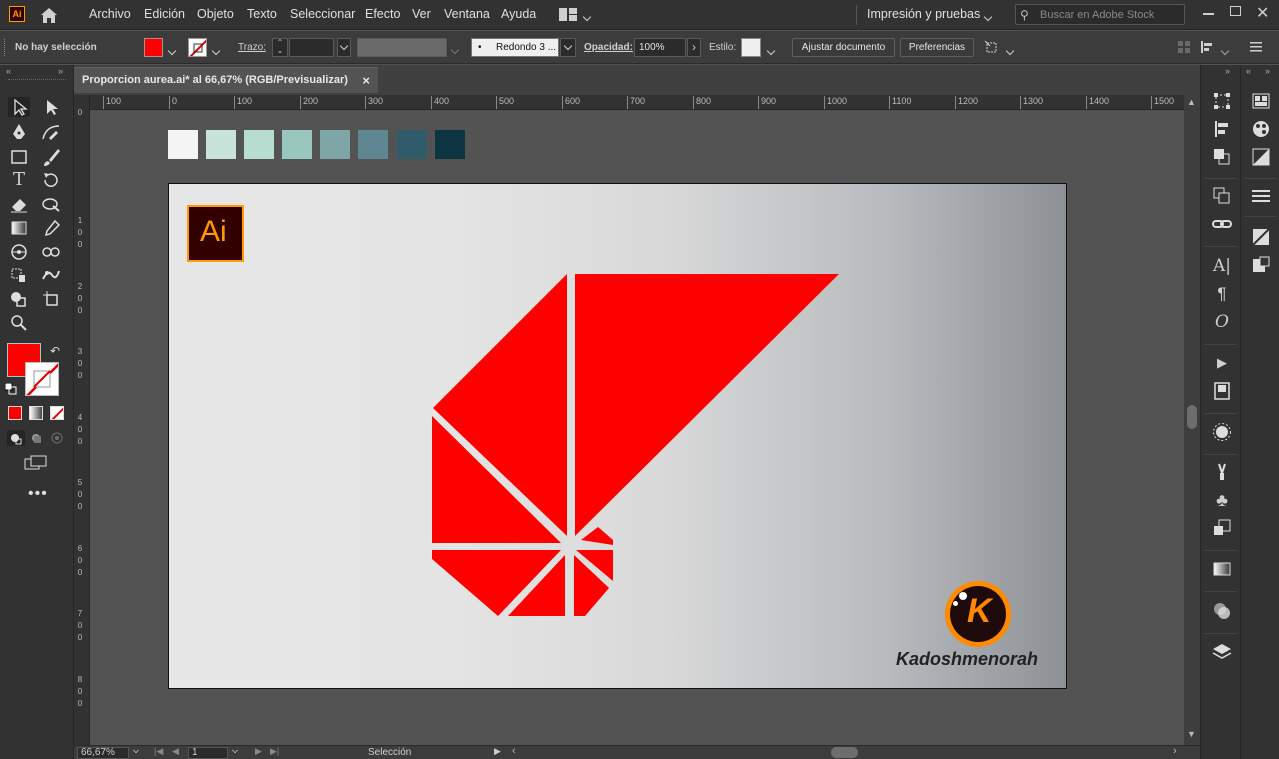  Describe the element at coordinates (1208, 14) in the screenshot. I see `minimize-button` at that location.